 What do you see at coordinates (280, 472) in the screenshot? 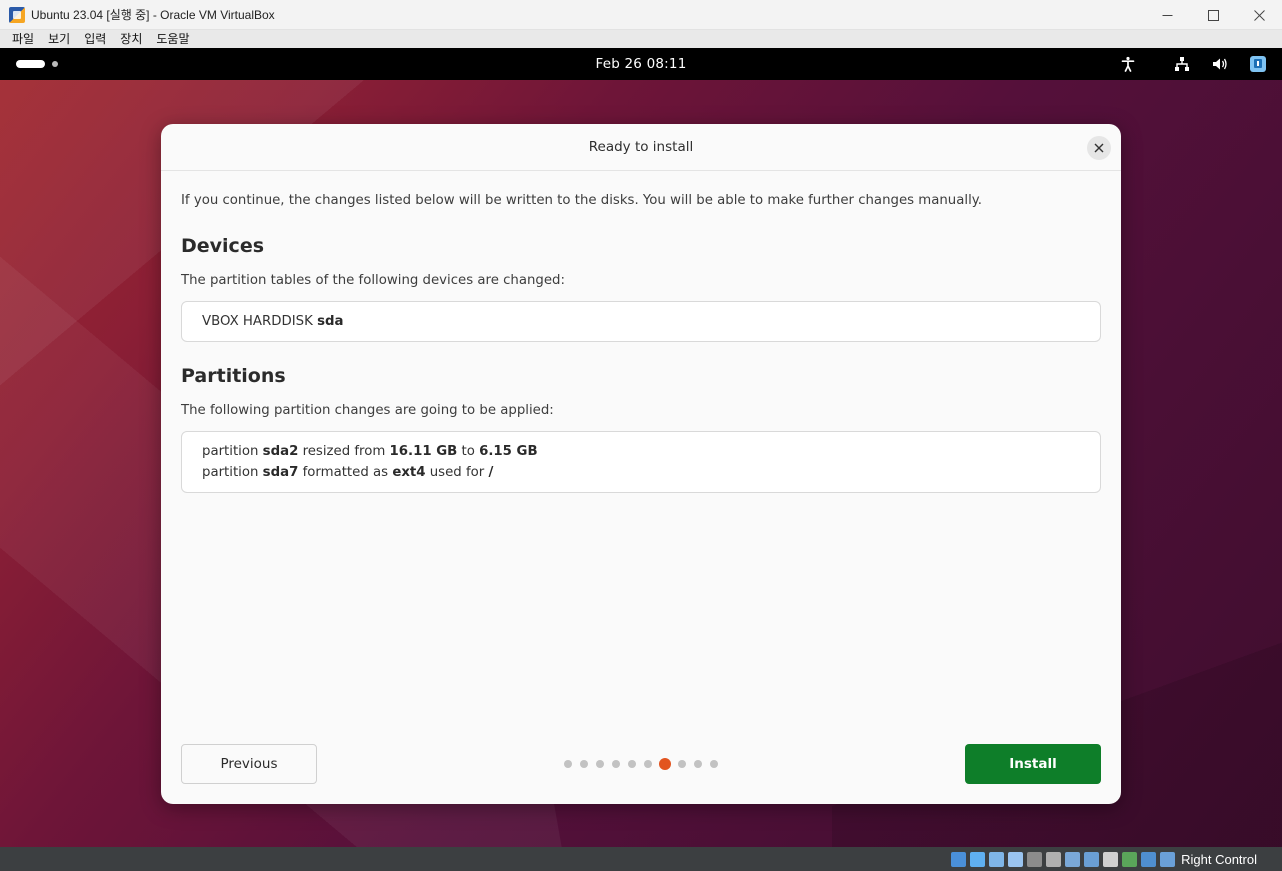
I see `partition-value: sda7` at bounding box center [280, 472].